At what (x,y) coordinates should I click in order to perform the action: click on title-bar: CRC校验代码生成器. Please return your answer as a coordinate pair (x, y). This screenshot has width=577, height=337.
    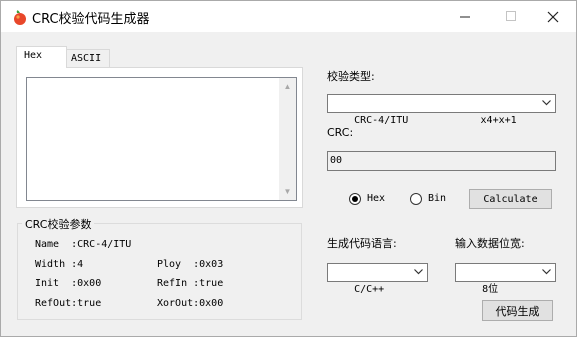
    Looking at the image, I should click on (288, 16).